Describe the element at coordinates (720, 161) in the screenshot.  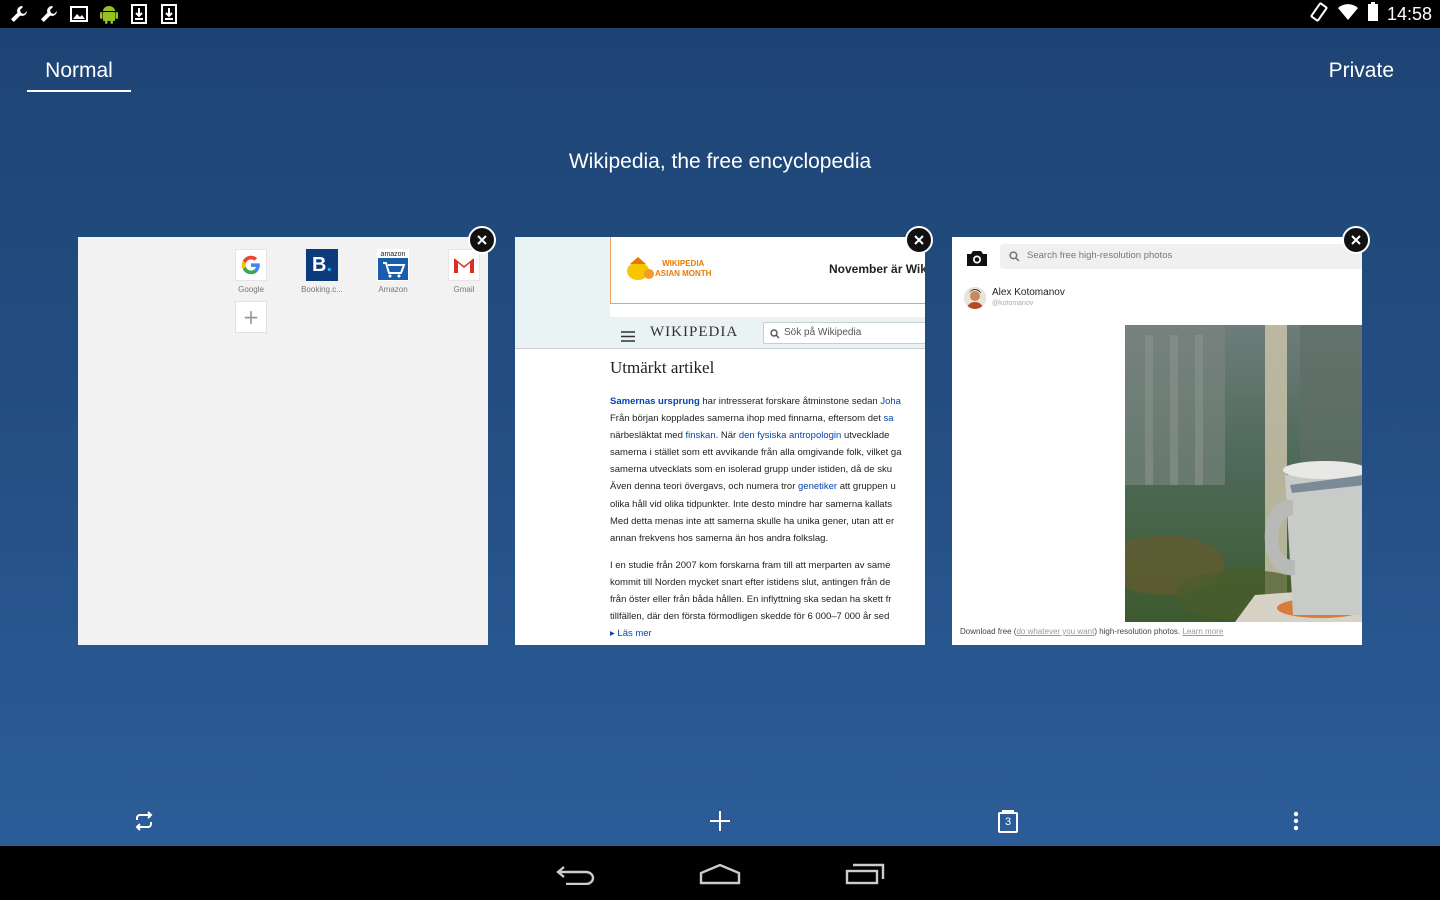
I see `current-tab-title: Wikipedia, the free encyclopedia` at that location.